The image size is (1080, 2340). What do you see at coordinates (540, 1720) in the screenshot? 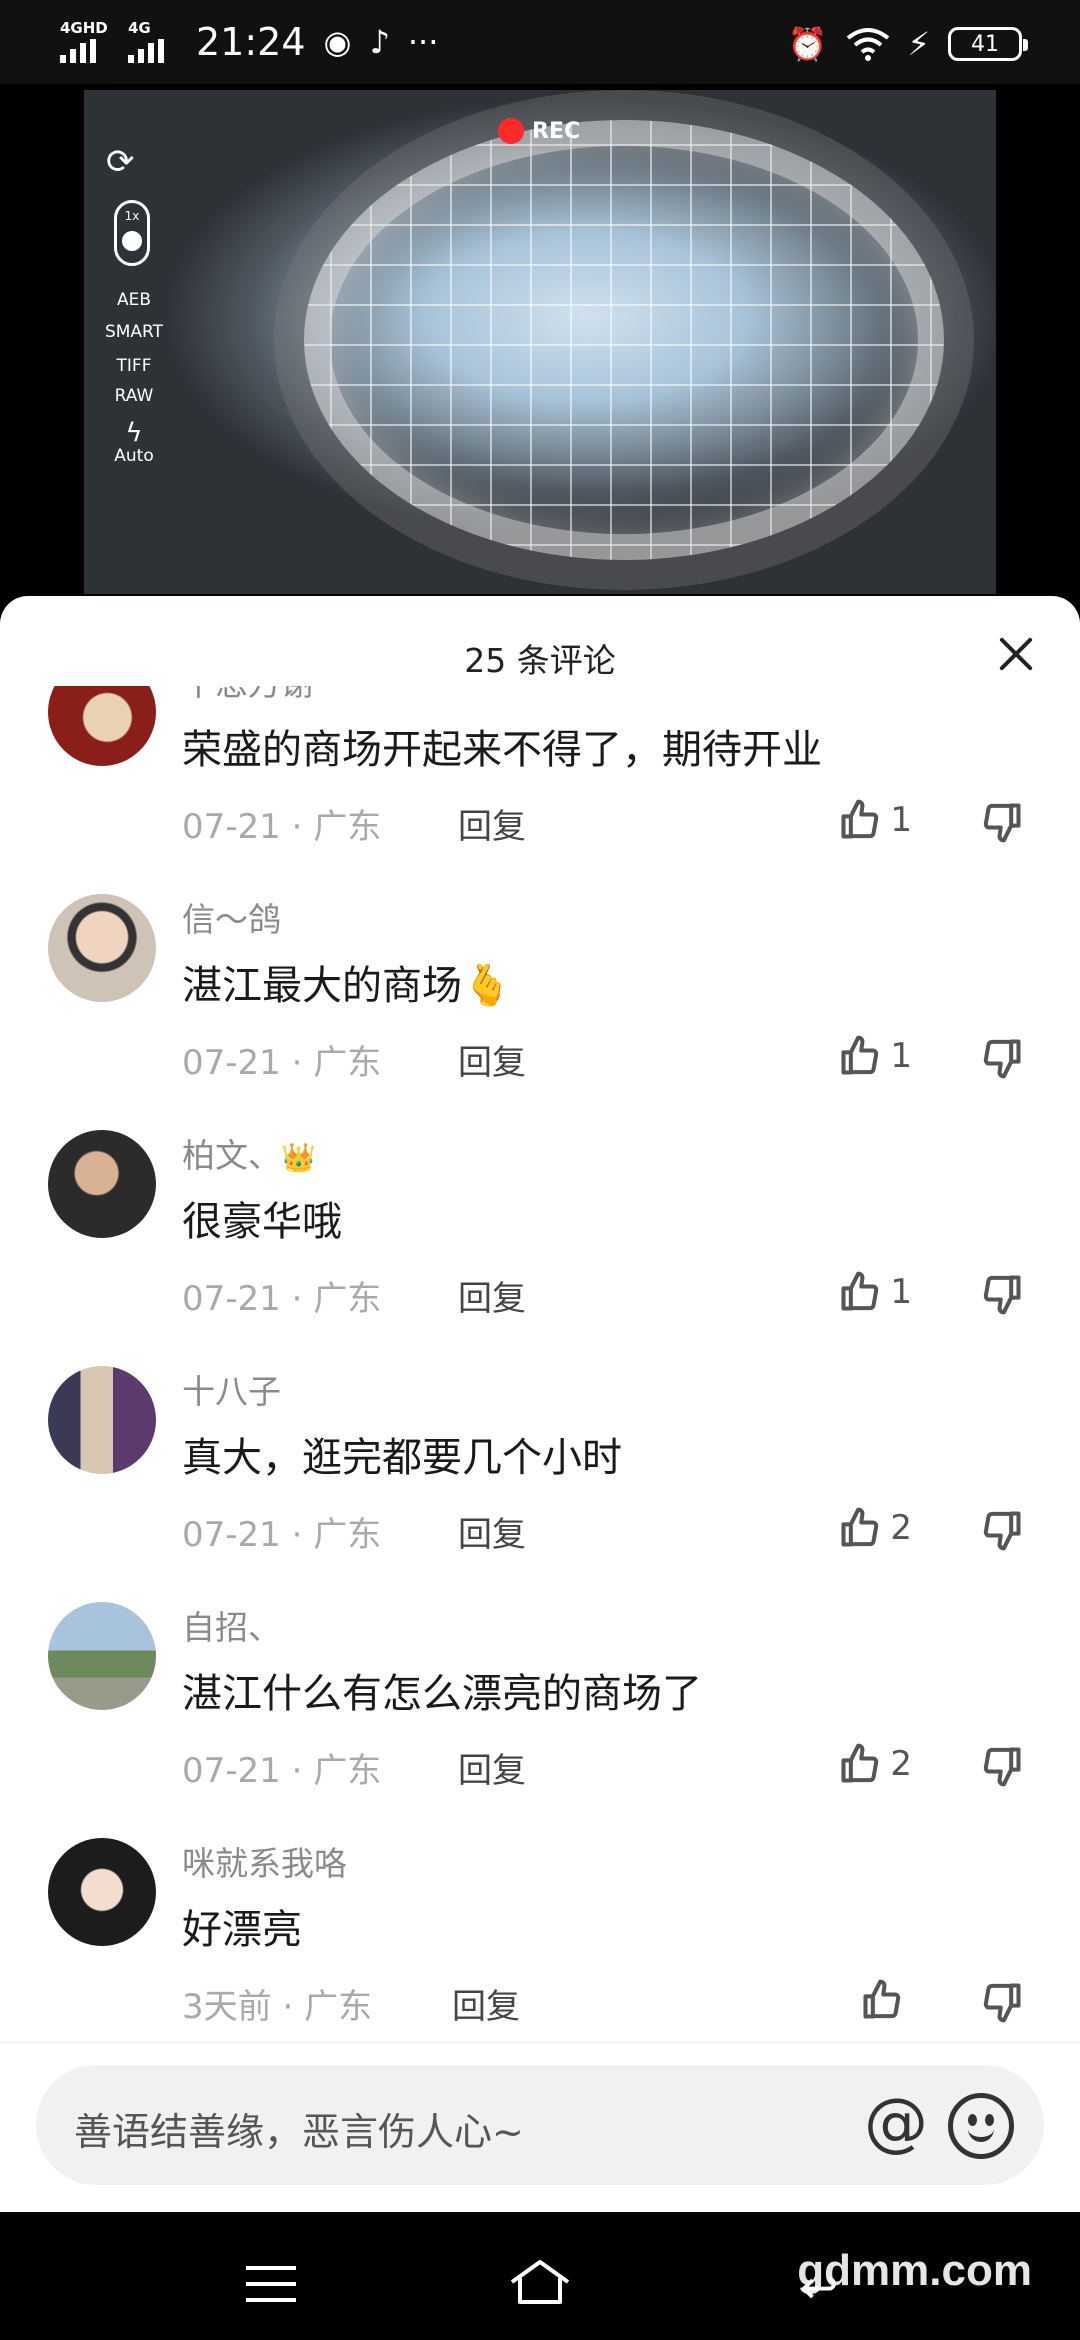
I see `comment-item: 自招、 湛江什么有怎么漂亮的商场了 07-21 · 广东 回复 2` at bounding box center [540, 1720].